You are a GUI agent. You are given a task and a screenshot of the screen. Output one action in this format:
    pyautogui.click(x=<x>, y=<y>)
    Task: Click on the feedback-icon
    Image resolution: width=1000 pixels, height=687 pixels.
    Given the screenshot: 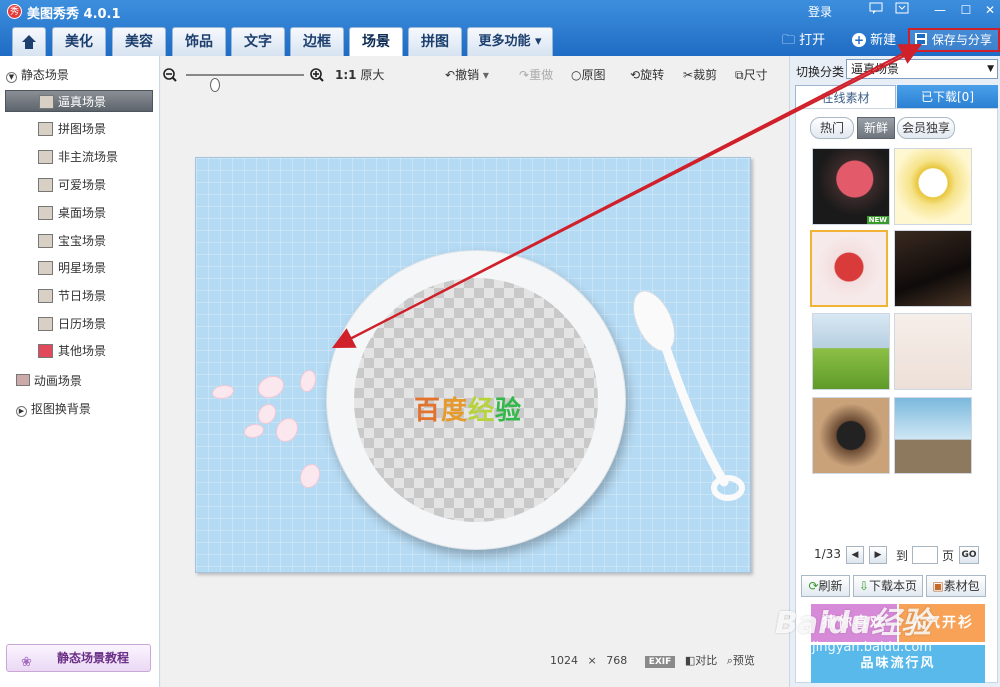 What is the action you would take?
    pyautogui.click(x=876, y=10)
    